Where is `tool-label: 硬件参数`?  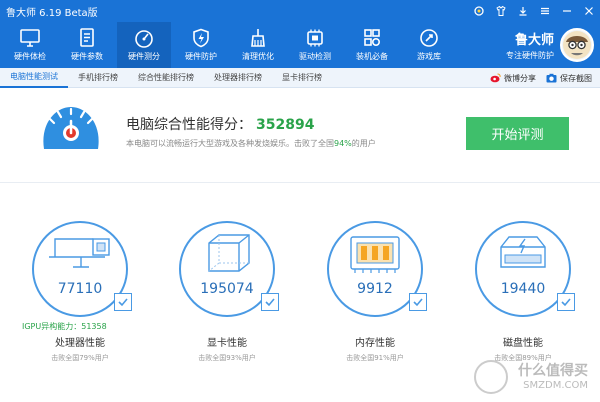 tool-label: 硬件参数 is located at coordinates (87, 56).